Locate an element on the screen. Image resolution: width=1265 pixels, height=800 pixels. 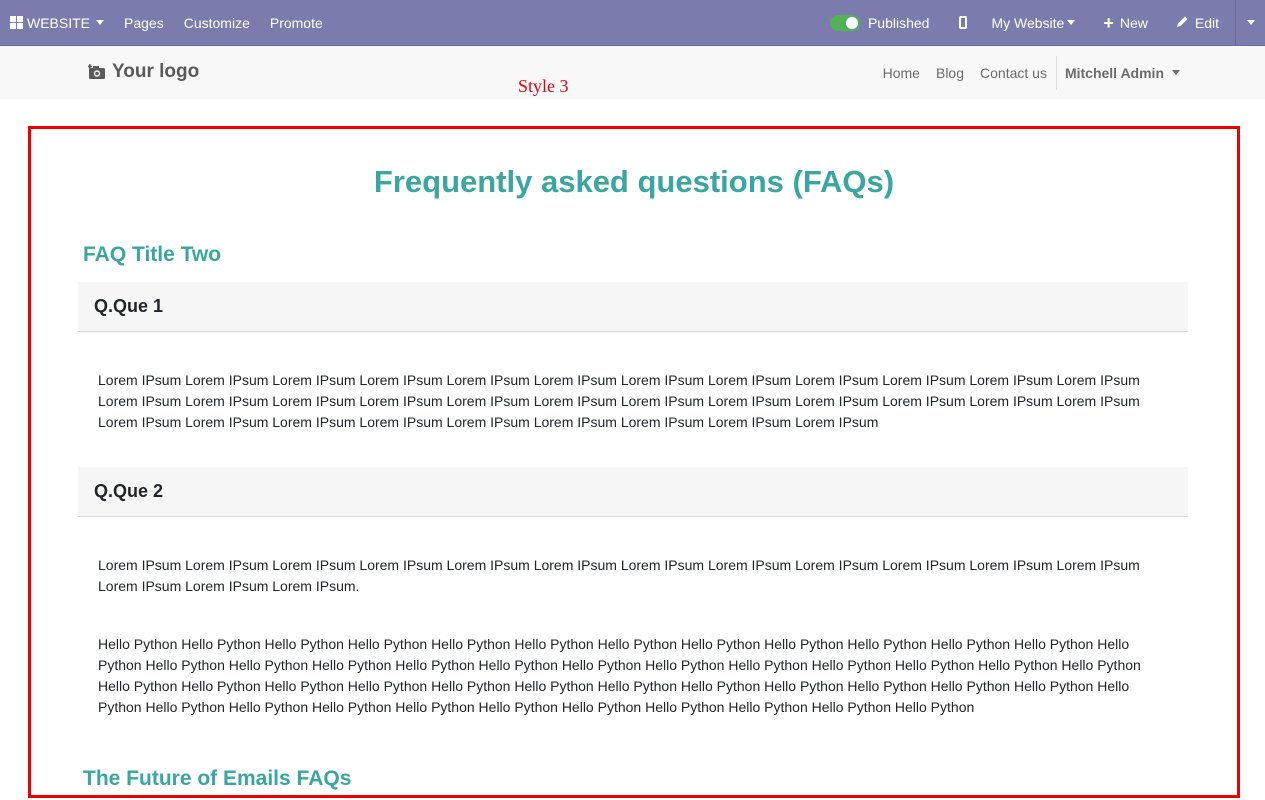
faq-question-header: Q.Que 1 is located at coordinates (633, 307).